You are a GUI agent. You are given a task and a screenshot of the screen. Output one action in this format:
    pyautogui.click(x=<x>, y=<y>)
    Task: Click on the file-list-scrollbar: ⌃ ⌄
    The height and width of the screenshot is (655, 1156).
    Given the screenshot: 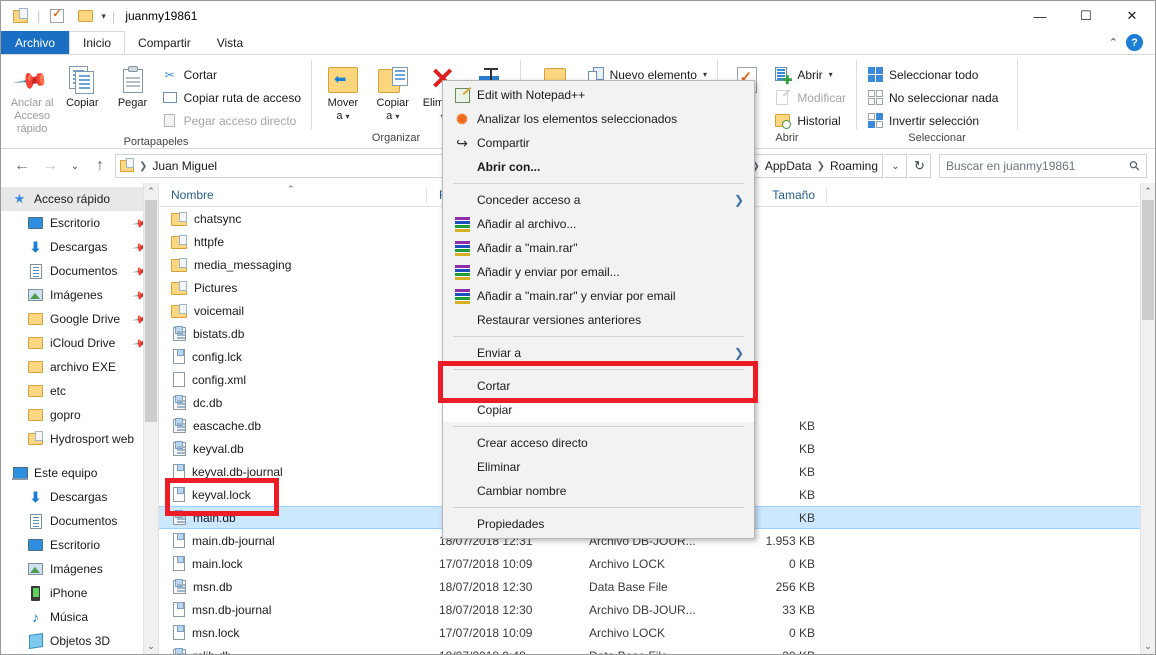 What is the action you would take?
    pyautogui.click(x=1147, y=418)
    